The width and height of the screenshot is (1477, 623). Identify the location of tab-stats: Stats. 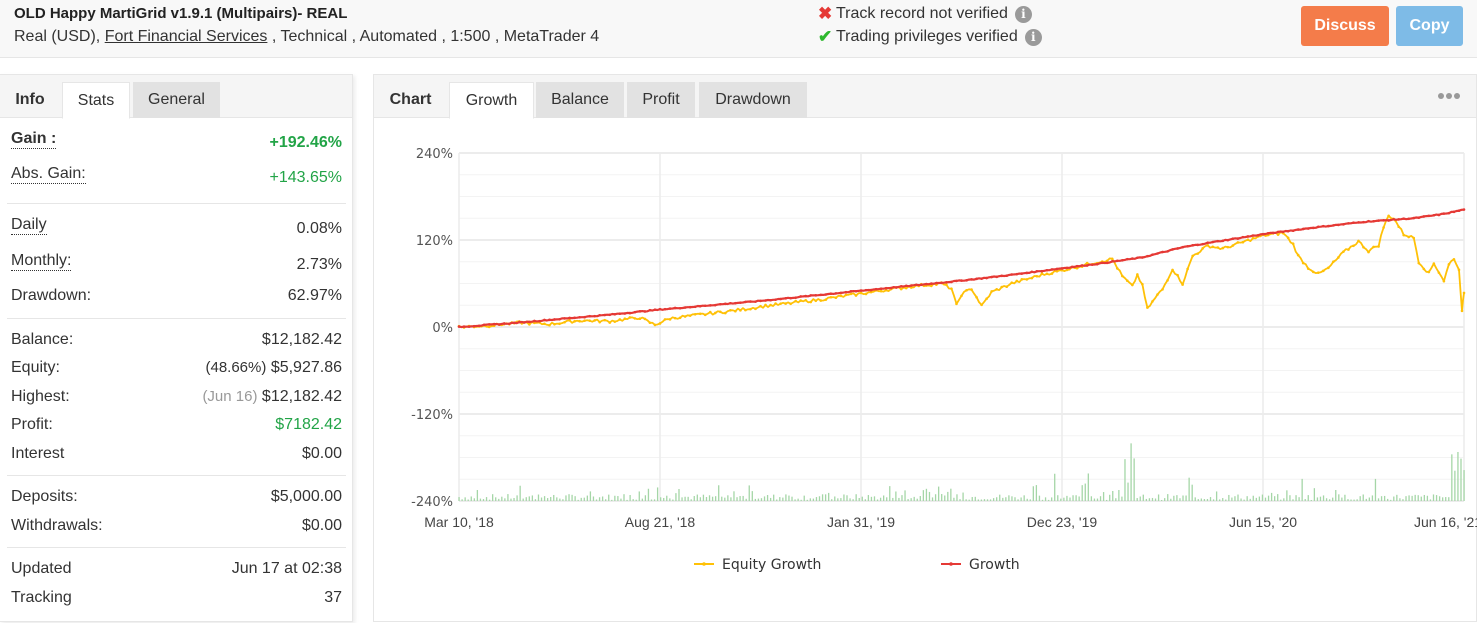
(96, 100).